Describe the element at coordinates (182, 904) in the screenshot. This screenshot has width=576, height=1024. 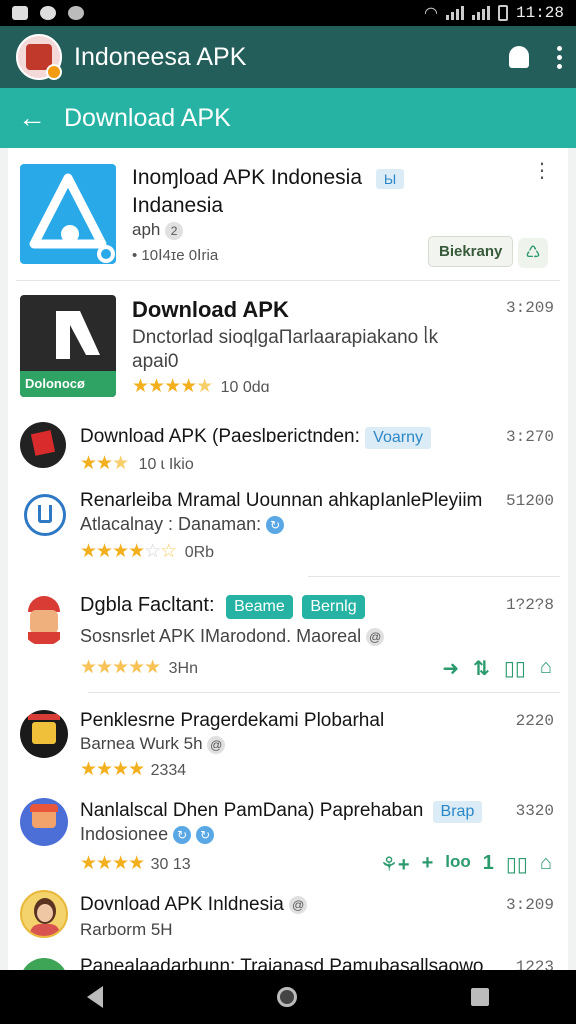
I see `app-title: Dovnload APK Inldnesia` at that location.